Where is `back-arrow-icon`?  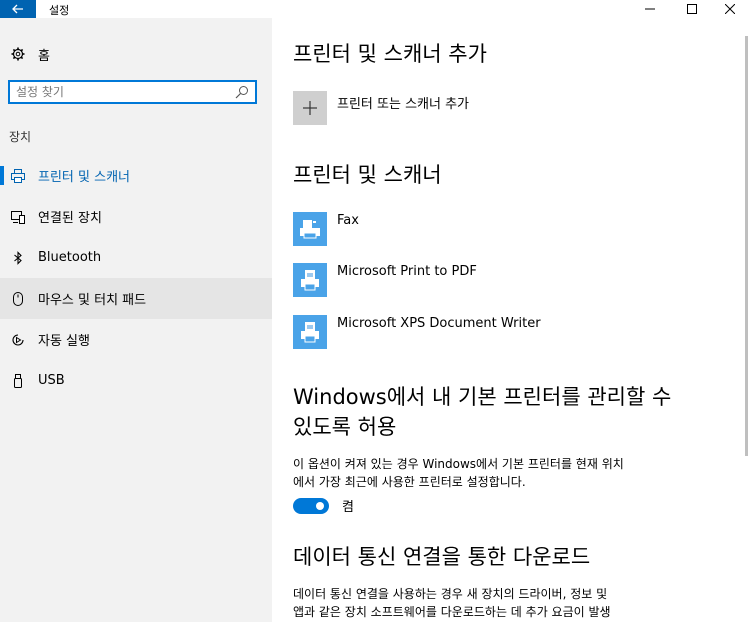 back-arrow-icon is located at coordinates (17, 9).